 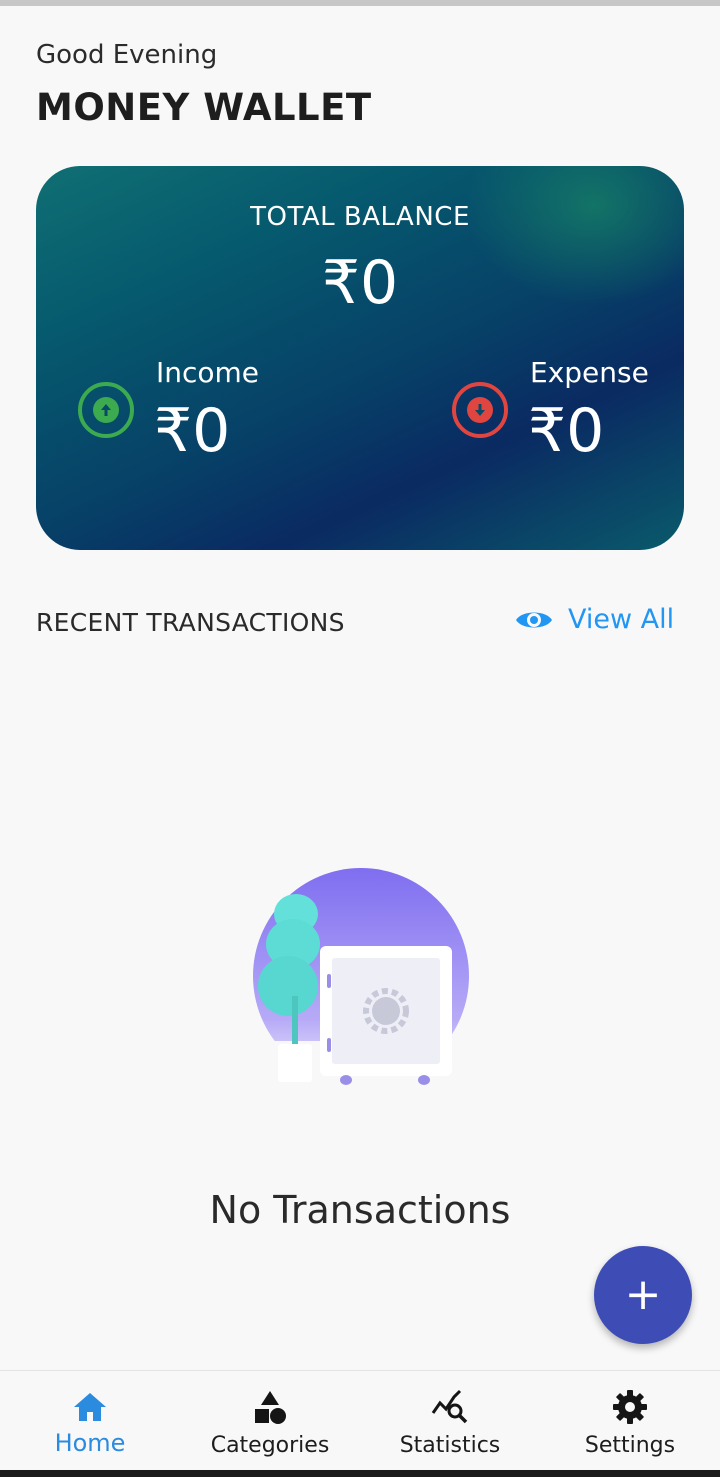 What do you see at coordinates (630, 1445) in the screenshot?
I see `nav-label-settings: Settings` at bounding box center [630, 1445].